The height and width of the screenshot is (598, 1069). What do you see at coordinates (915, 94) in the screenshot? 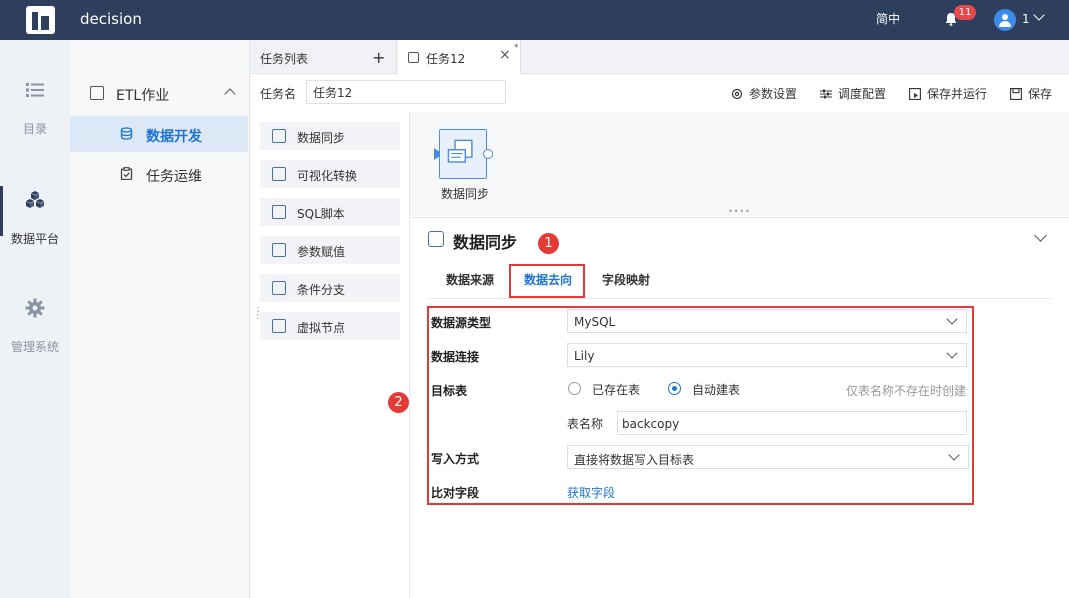
I see `save-run-icon` at bounding box center [915, 94].